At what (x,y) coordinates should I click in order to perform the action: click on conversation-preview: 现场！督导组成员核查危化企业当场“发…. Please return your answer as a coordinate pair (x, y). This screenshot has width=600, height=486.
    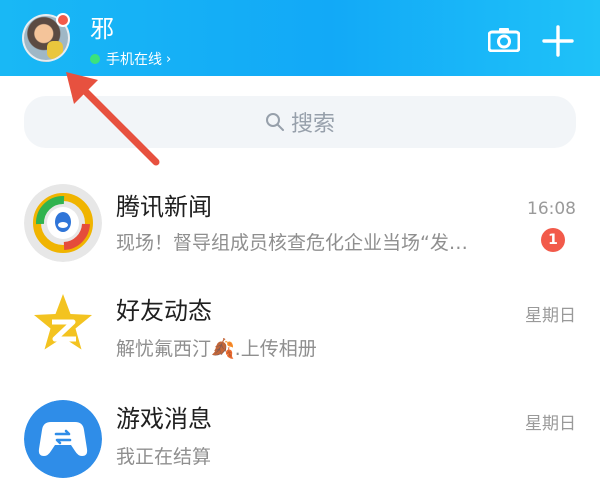
    Looking at the image, I should click on (292, 243).